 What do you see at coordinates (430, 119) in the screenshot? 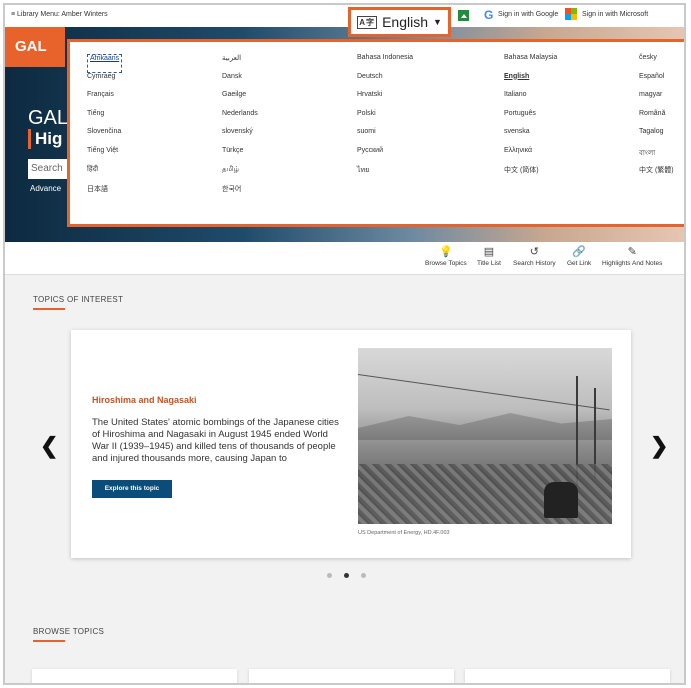
I see `language-option: Polski` at bounding box center [430, 119].